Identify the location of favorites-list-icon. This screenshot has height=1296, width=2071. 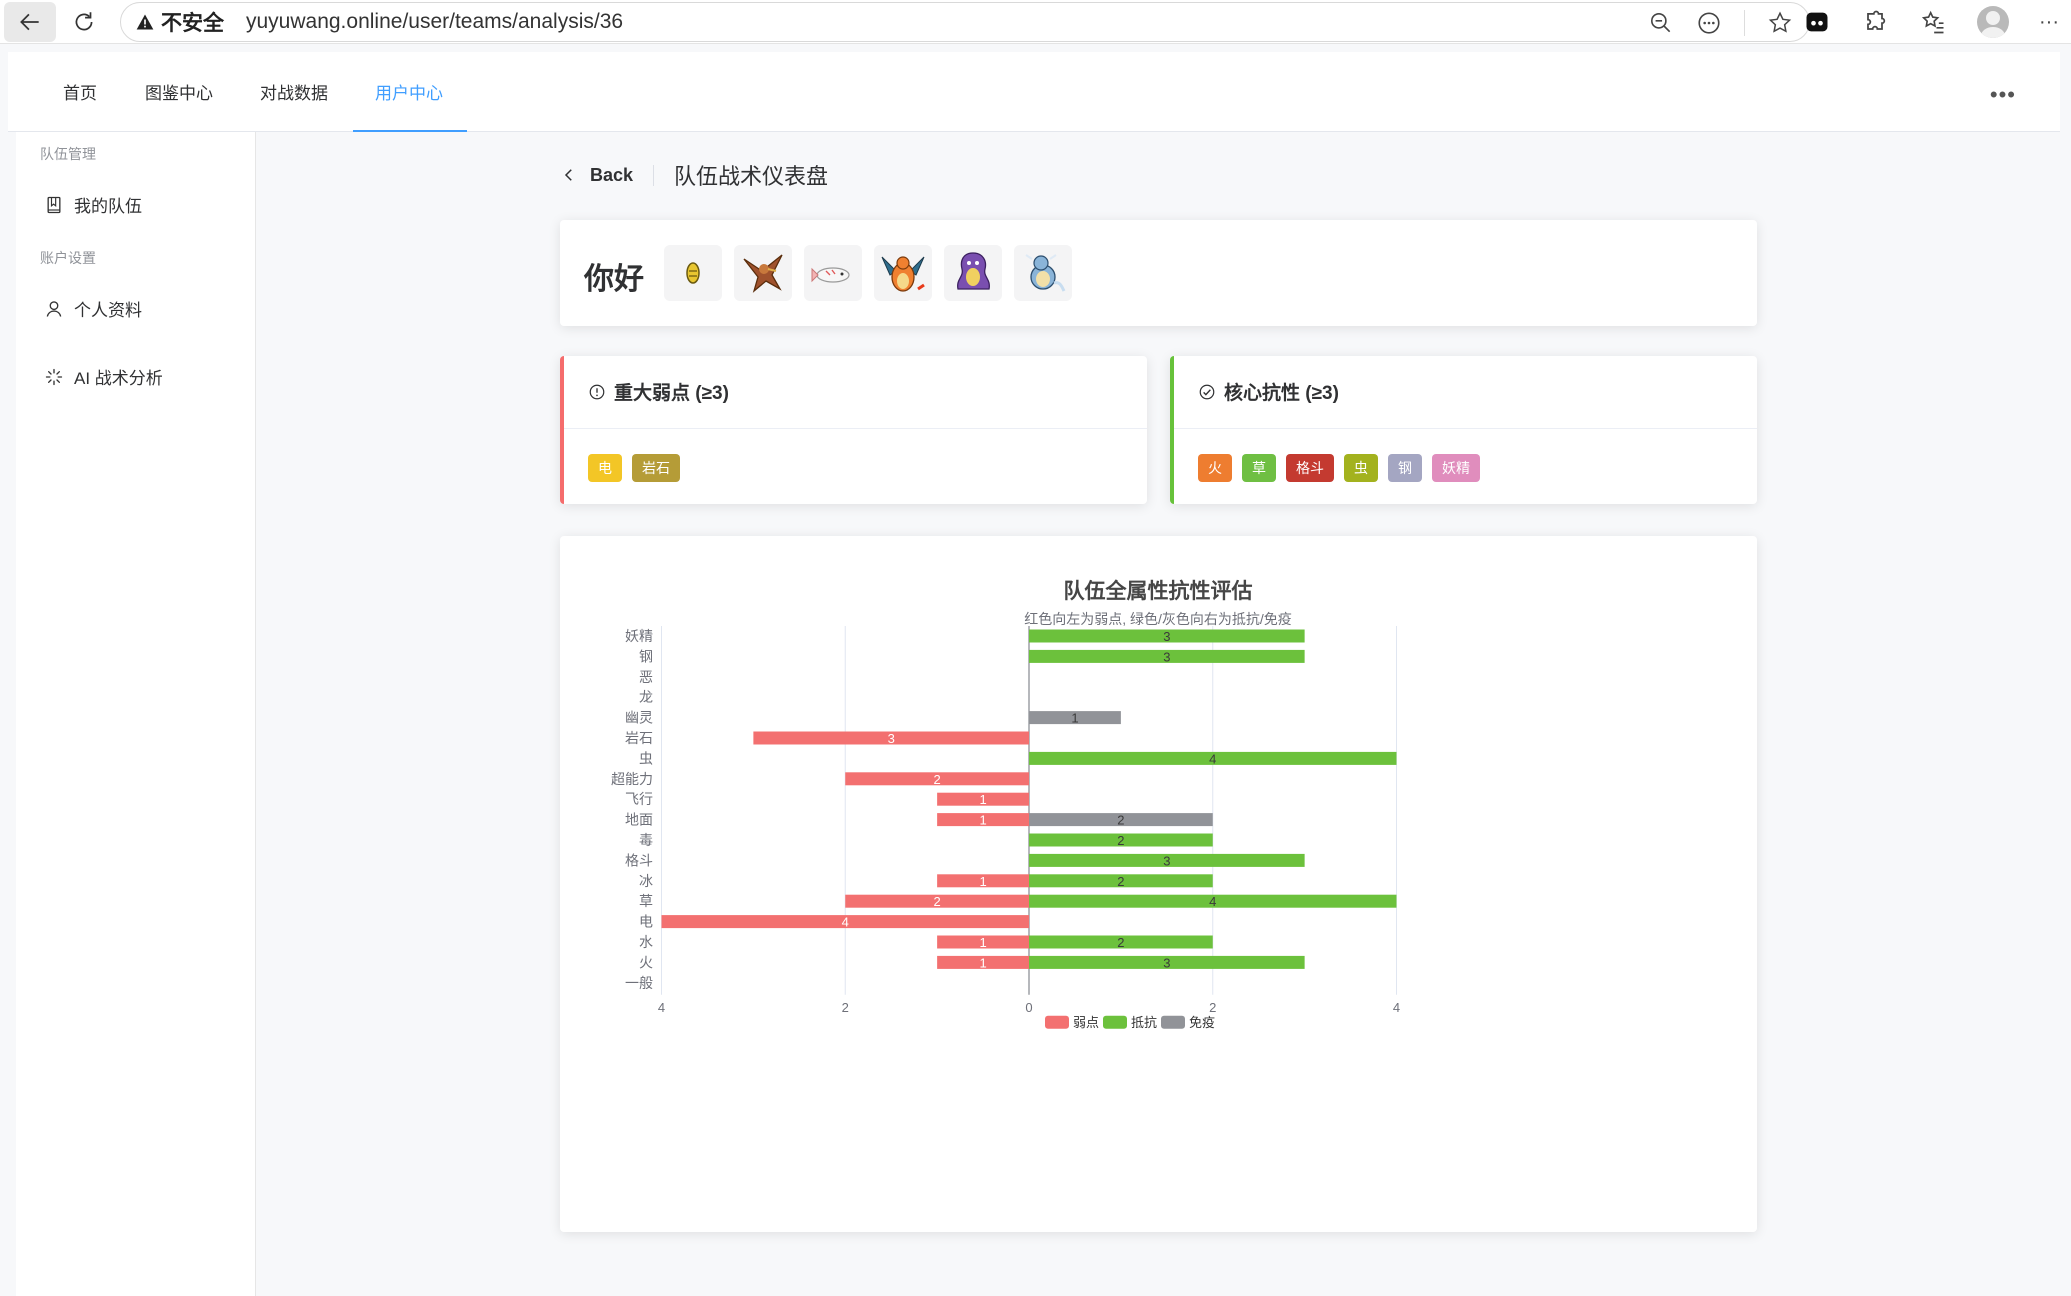
(1933, 22).